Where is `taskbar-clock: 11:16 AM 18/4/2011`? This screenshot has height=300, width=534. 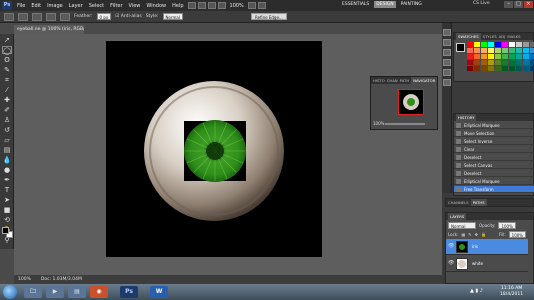
taskbar-clock: 11:16 AM 18/4/2011 is located at coordinates (511, 292).